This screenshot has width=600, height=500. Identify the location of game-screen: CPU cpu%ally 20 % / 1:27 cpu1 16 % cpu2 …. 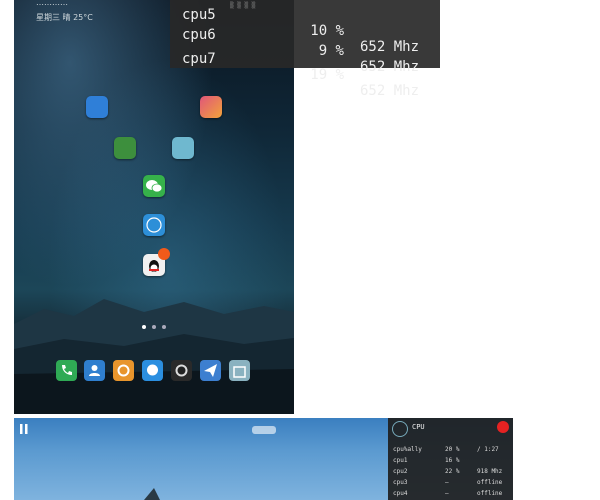
(263, 459).